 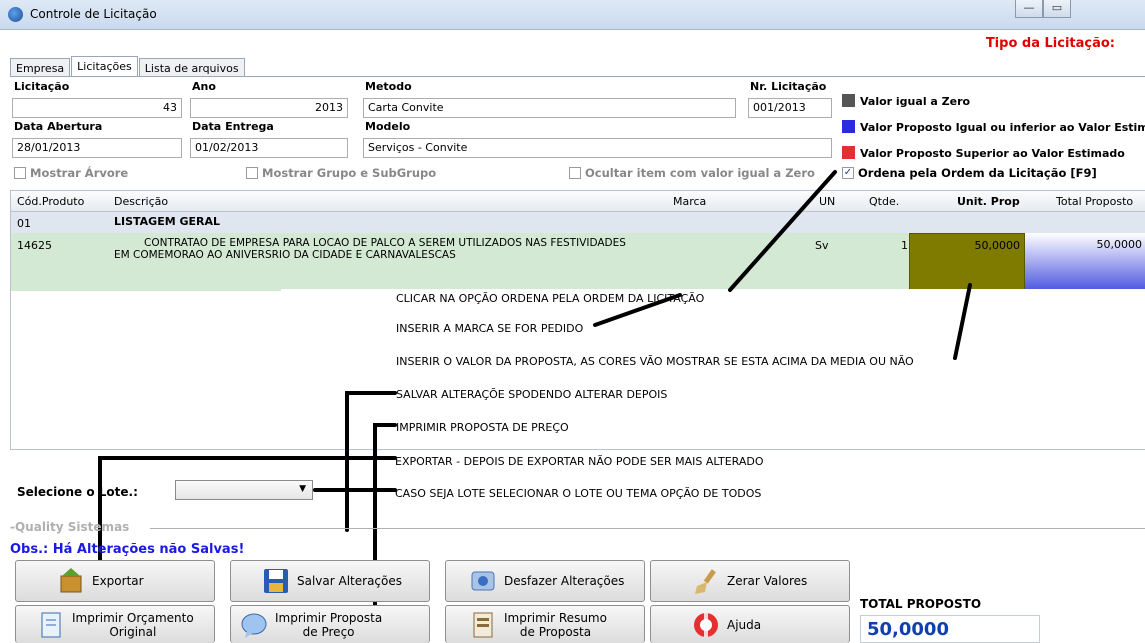 I want to click on salvar-label: Salvar Alterações, so click(x=349, y=581).